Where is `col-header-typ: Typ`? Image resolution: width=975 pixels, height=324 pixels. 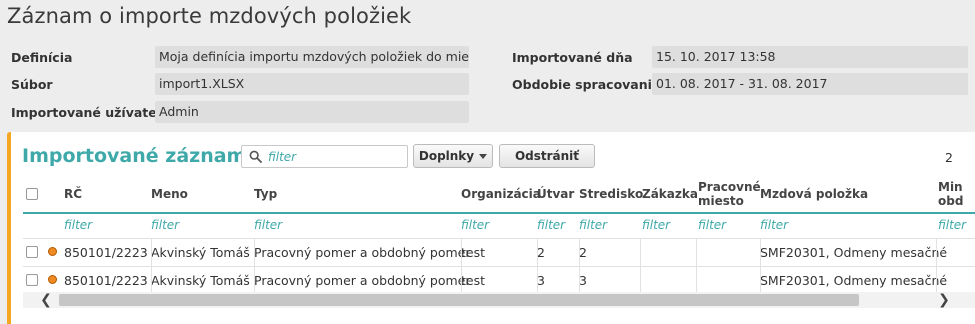
col-header-typ: Typ is located at coordinates (265, 194).